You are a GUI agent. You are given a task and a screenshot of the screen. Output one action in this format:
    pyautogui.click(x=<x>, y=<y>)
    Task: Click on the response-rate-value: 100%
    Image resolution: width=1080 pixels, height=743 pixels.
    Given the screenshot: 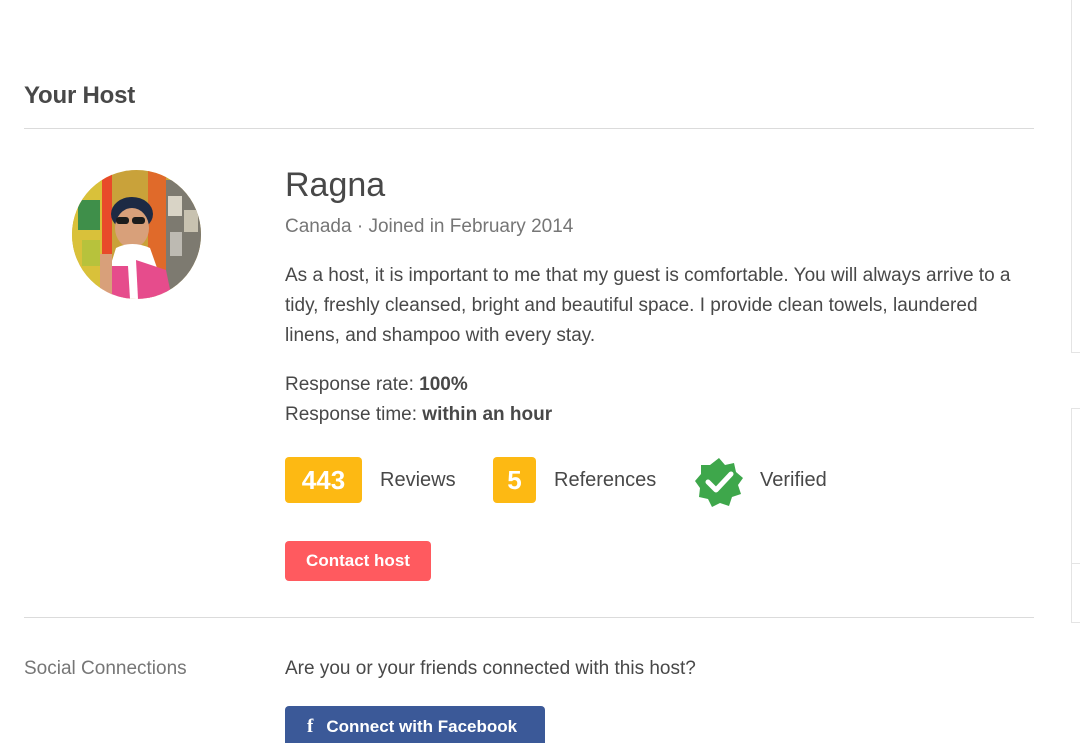 What is the action you would take?
    pyautogui.click(x=443, y=384)
    